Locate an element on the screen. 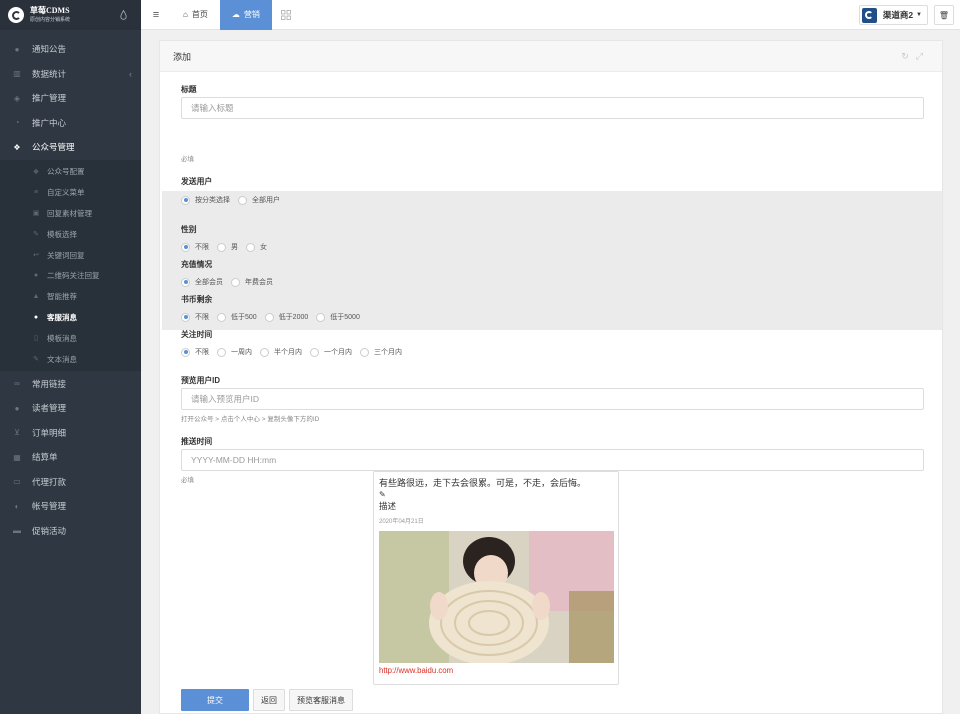 This screenshot has width=960, height=714. radio-all-members: 全部会员 is located at coordinates (202, 282).